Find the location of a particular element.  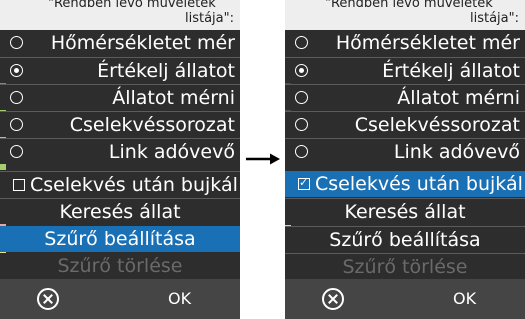

checkbox-unchecked-icon is located at coordinates (19, 185).